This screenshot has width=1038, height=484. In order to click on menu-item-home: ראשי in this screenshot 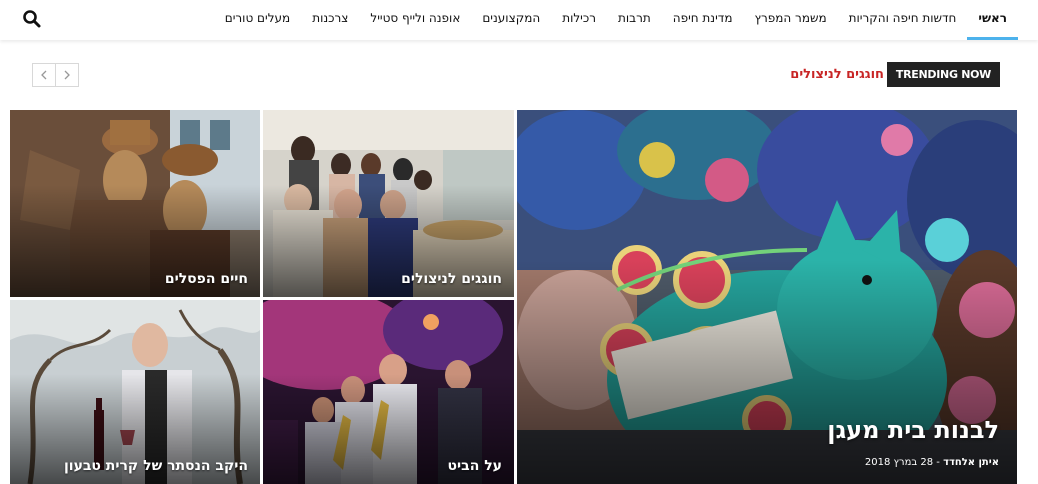, I will do `click(992, 20)`.